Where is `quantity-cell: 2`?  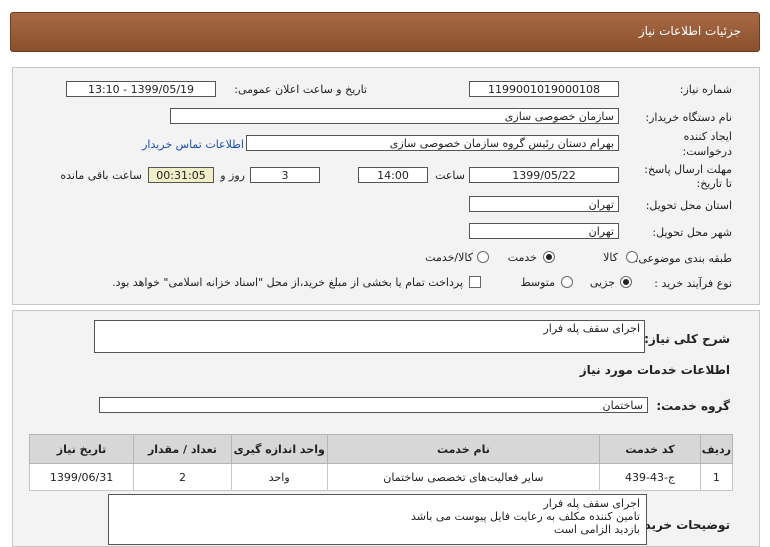 quantity-cell: 2 is located at coordinates (182, 477).